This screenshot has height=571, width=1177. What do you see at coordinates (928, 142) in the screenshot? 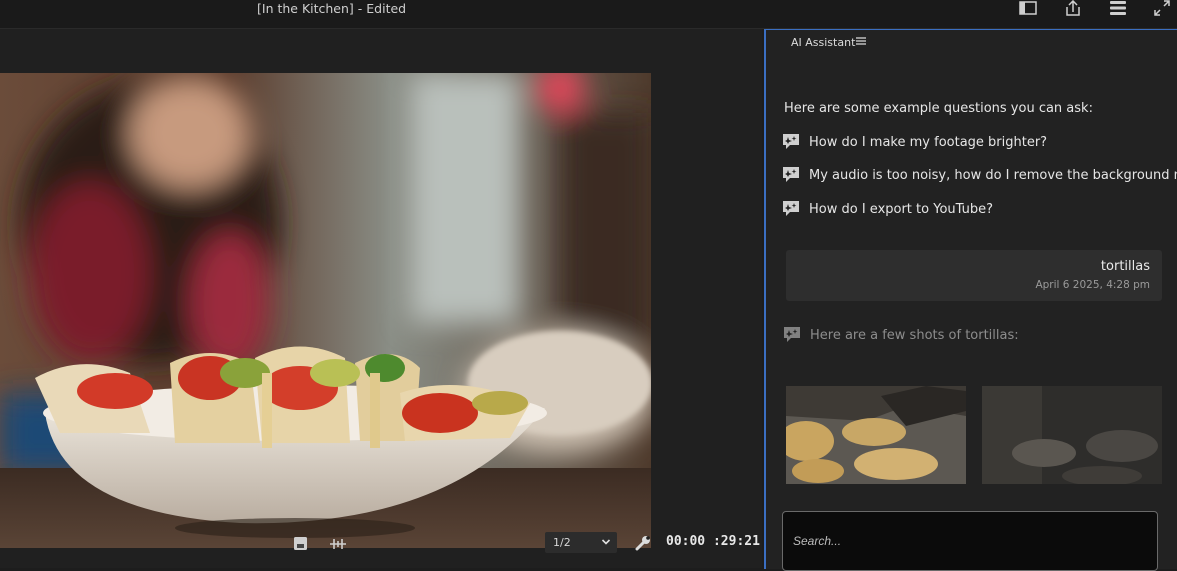
I see `example-question-text: How do I make my footage brighter?` at bounding box center [928, 142].